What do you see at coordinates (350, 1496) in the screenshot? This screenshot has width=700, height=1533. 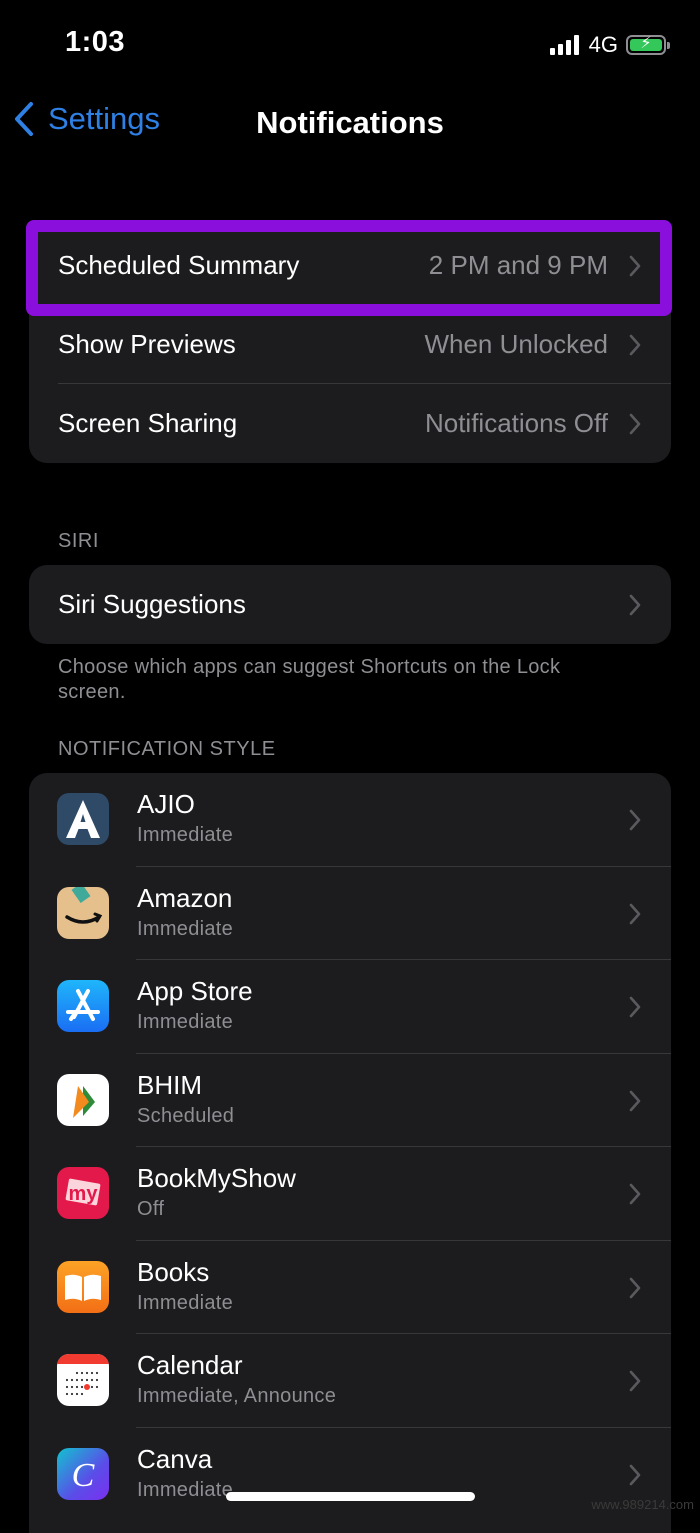 I see `home-indicator` at bounding box center [350, 1496].